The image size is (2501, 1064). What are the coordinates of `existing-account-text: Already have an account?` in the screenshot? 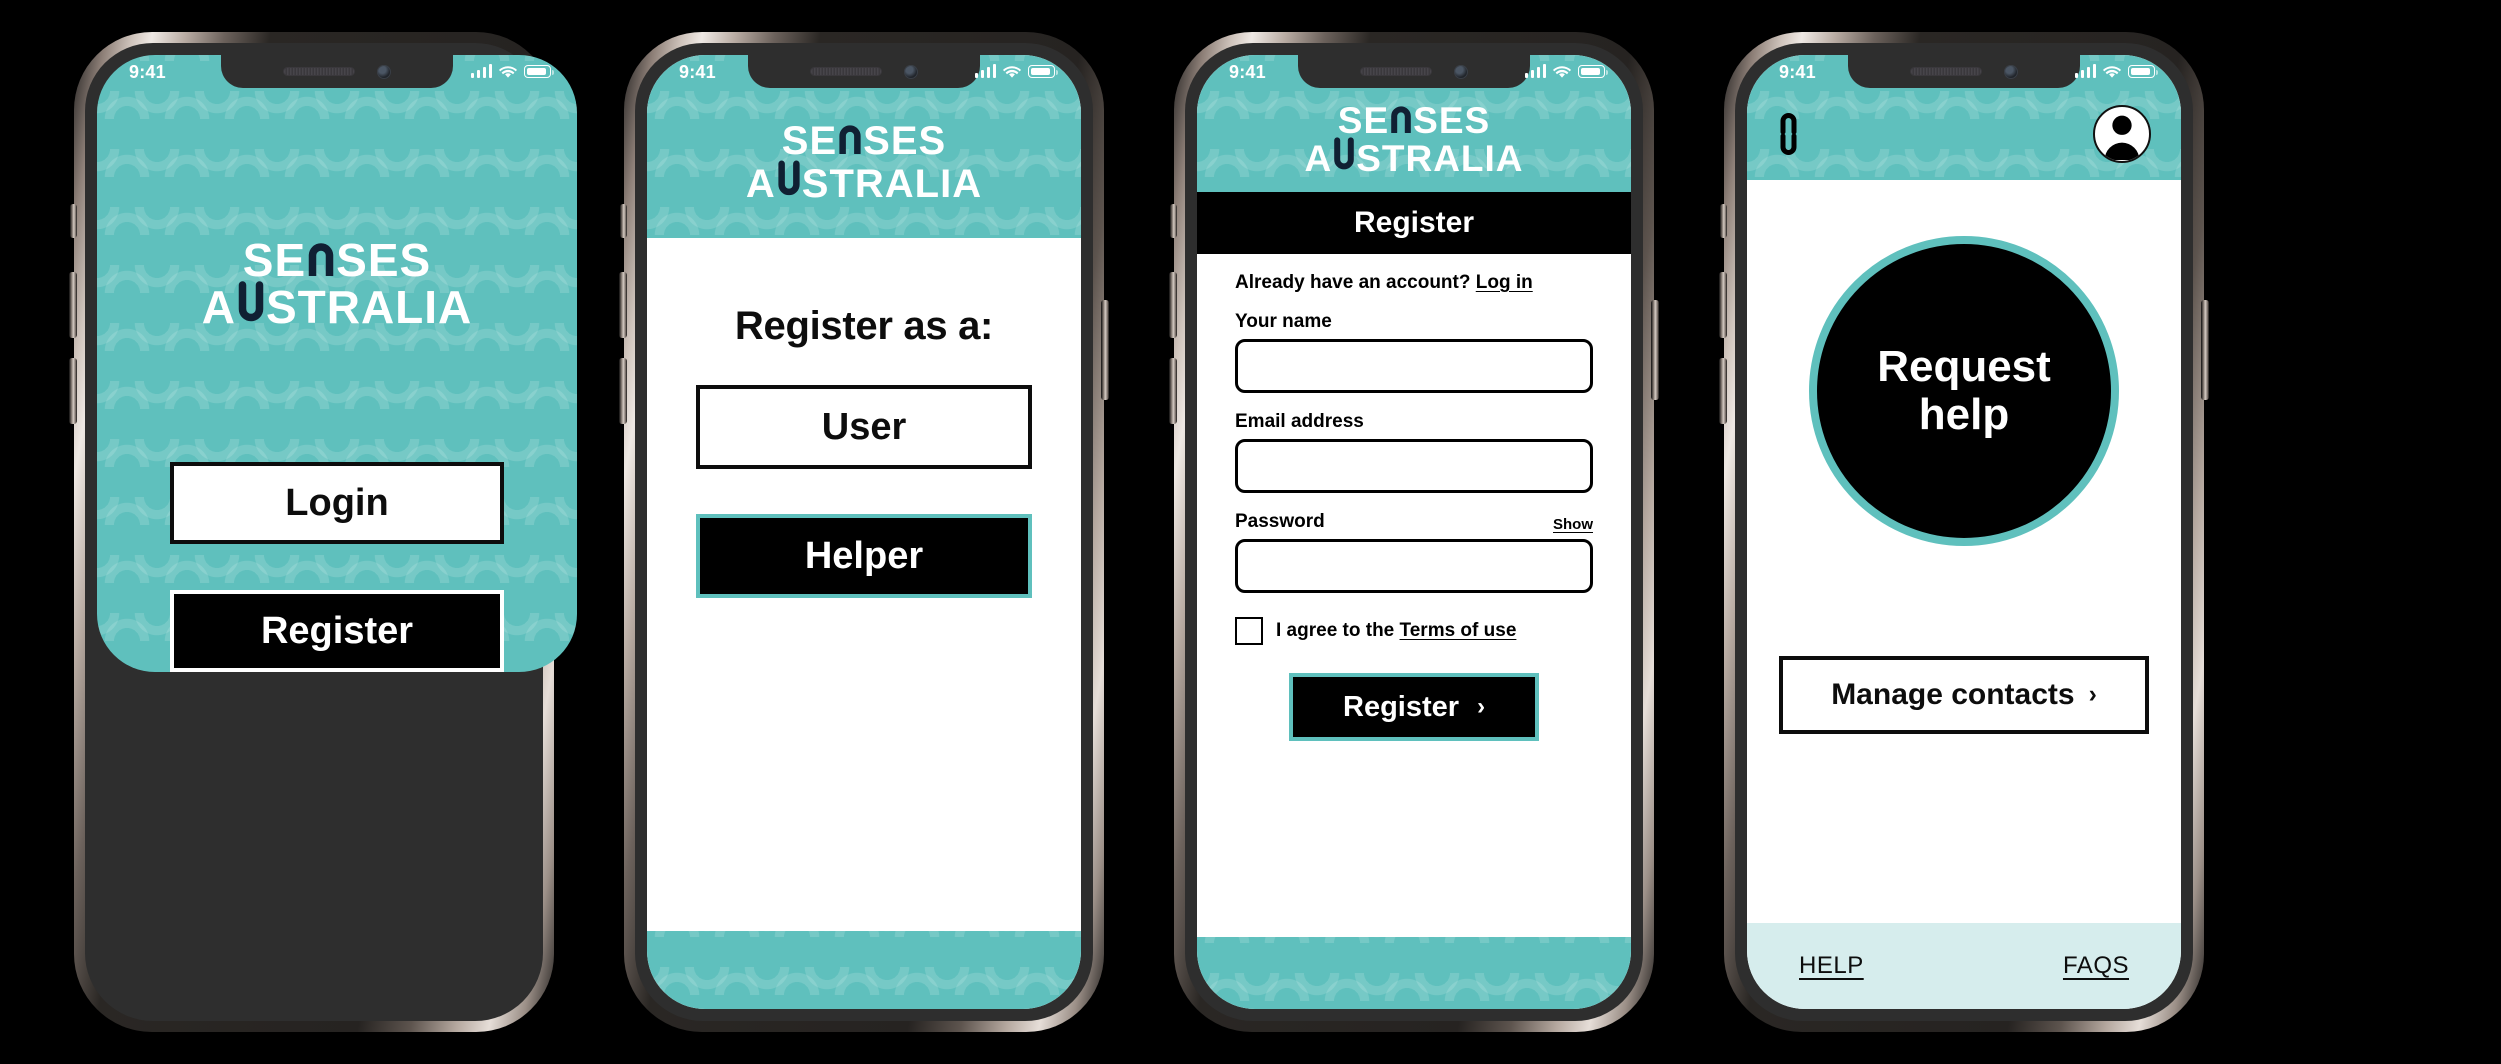 It's located at (1353, 282).